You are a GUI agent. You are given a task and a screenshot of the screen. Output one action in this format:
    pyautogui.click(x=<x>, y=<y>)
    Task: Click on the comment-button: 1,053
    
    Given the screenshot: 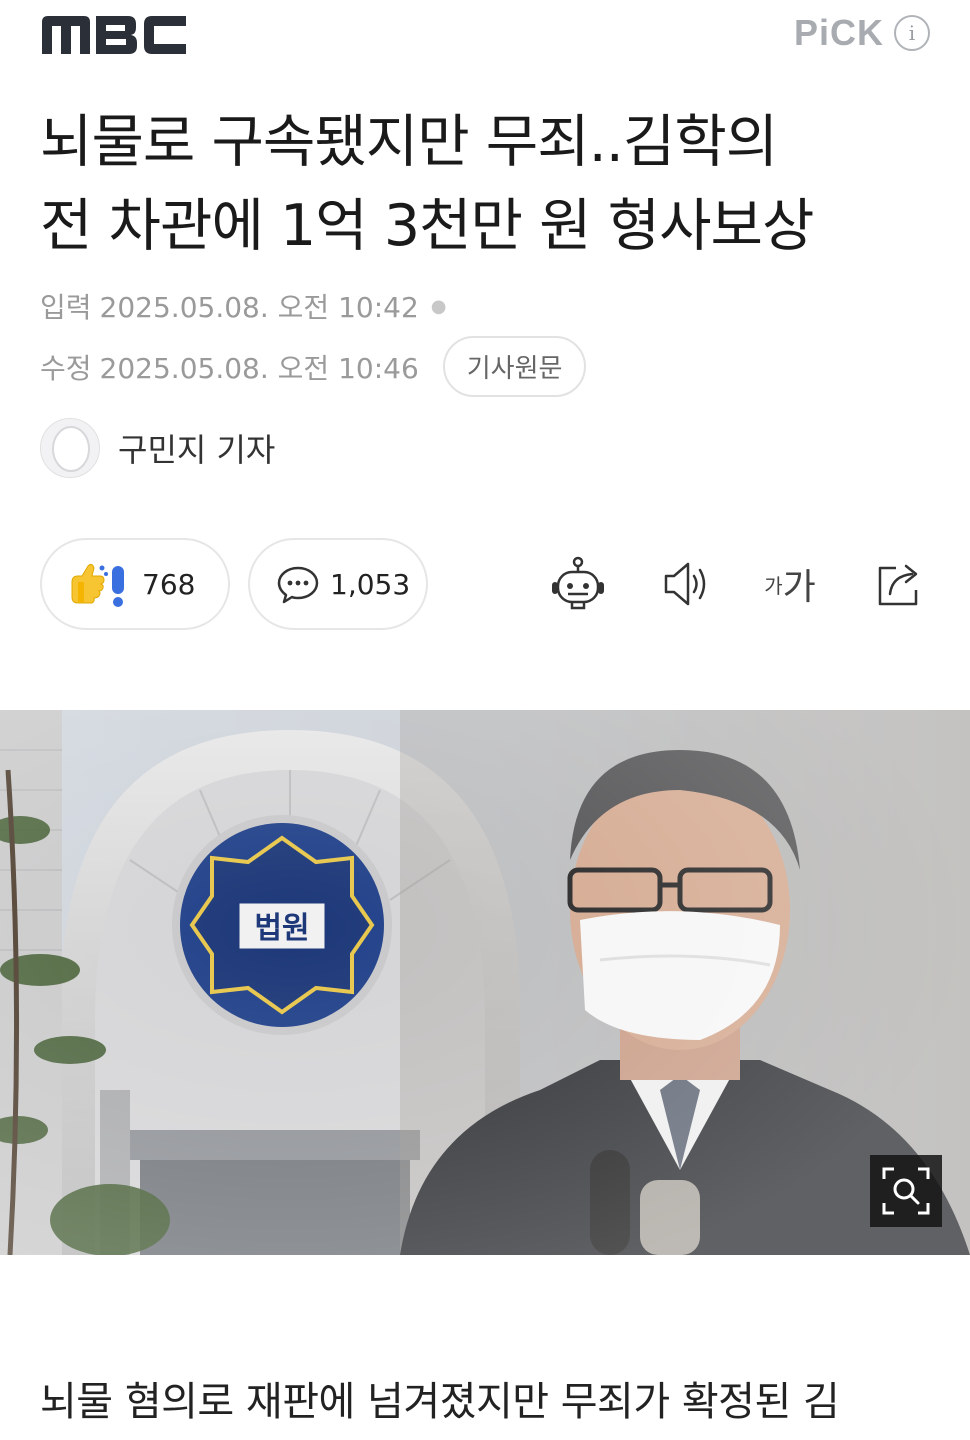 What is the action you would take?
    pyautogui.click(x=338, y=584)
    